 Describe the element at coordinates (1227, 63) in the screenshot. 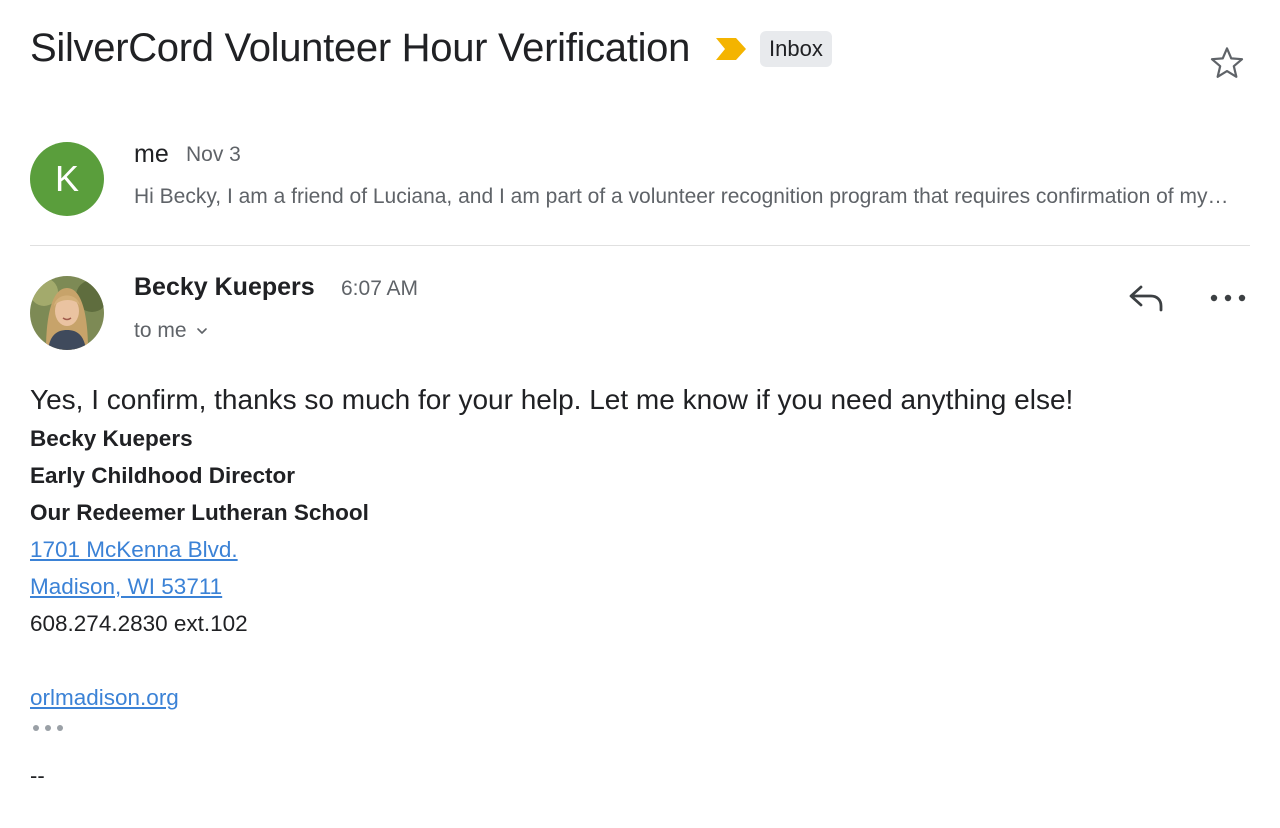

I see `star-icon` at that location.